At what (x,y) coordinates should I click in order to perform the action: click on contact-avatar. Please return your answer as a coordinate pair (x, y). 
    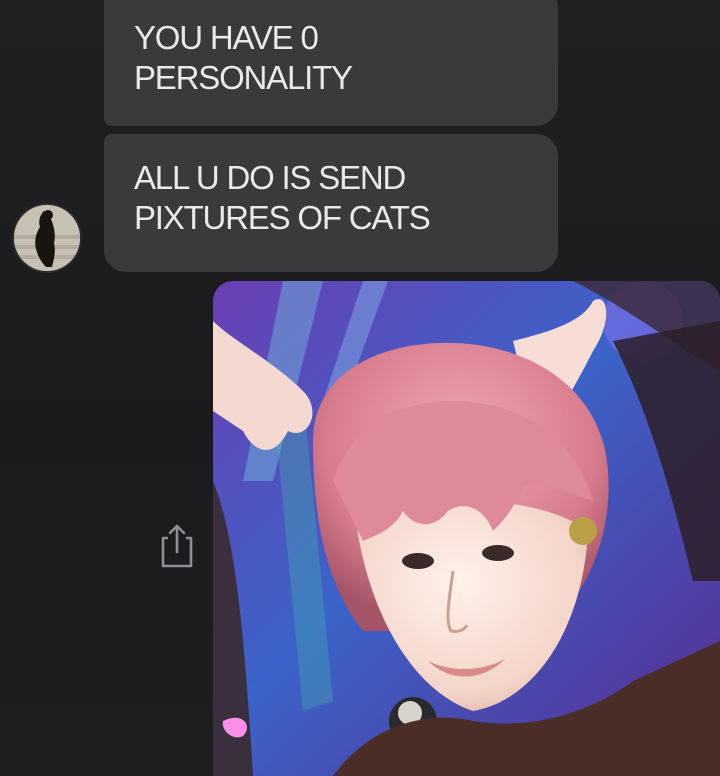
    Looking at the image, I should click on (47, 238).